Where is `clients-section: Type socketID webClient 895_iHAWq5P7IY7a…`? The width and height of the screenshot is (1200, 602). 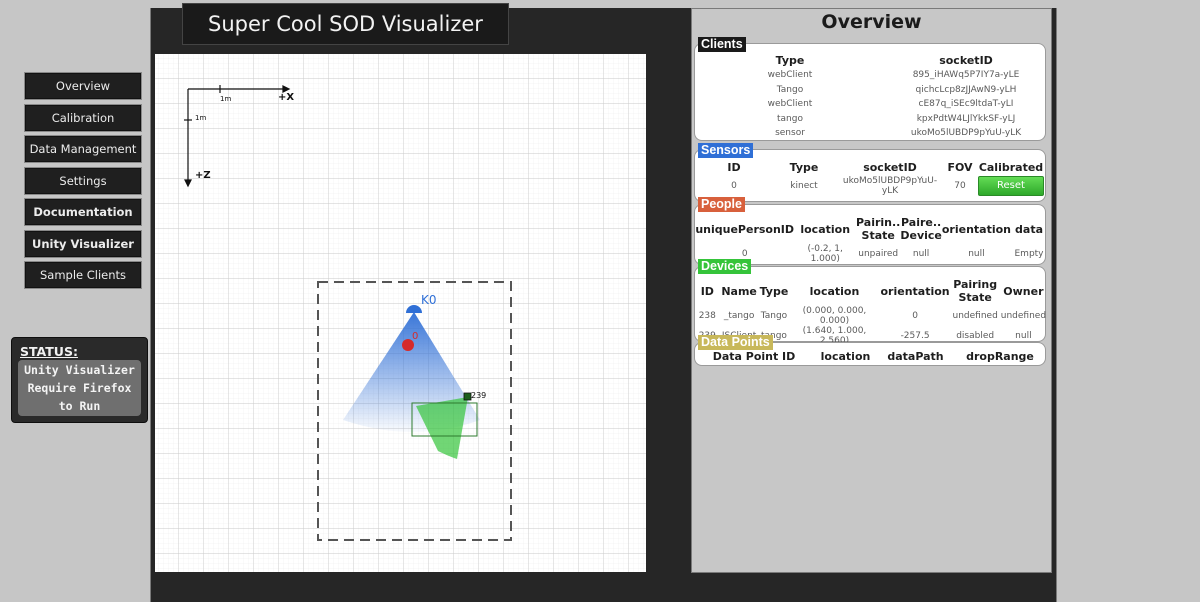 clients-section: Type socketID webClient 895_iHAWq5P7IY7a… is located at coordinates (870, 92).